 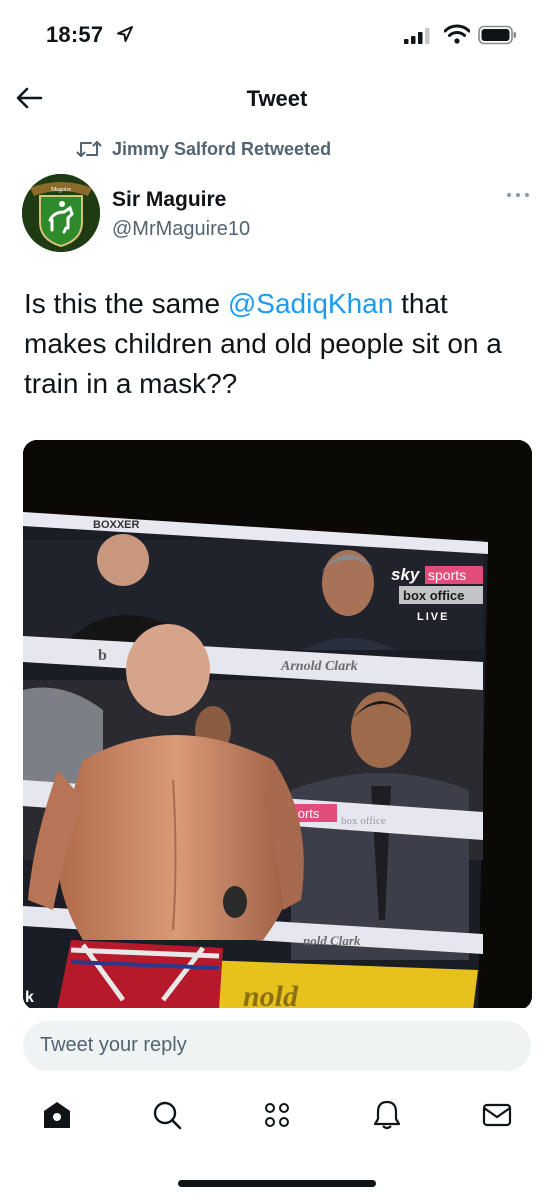 I want to click on svg-text: nold, so click(x=271, y=995).